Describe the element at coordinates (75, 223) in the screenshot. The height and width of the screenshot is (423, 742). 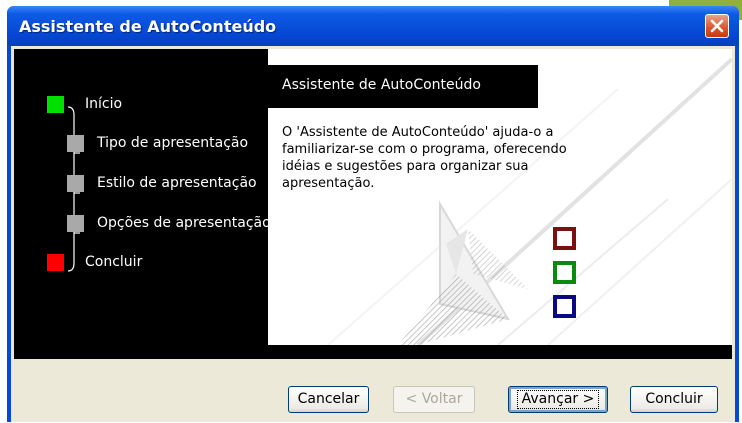
I see `step-marker-options` at that location.